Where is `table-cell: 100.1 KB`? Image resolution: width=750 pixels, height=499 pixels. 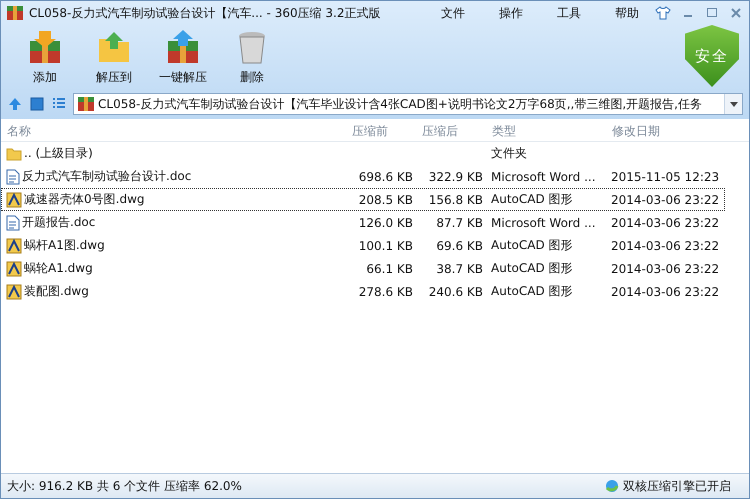 table-cell: 100.1 KB is located at coordinates (385, 245).